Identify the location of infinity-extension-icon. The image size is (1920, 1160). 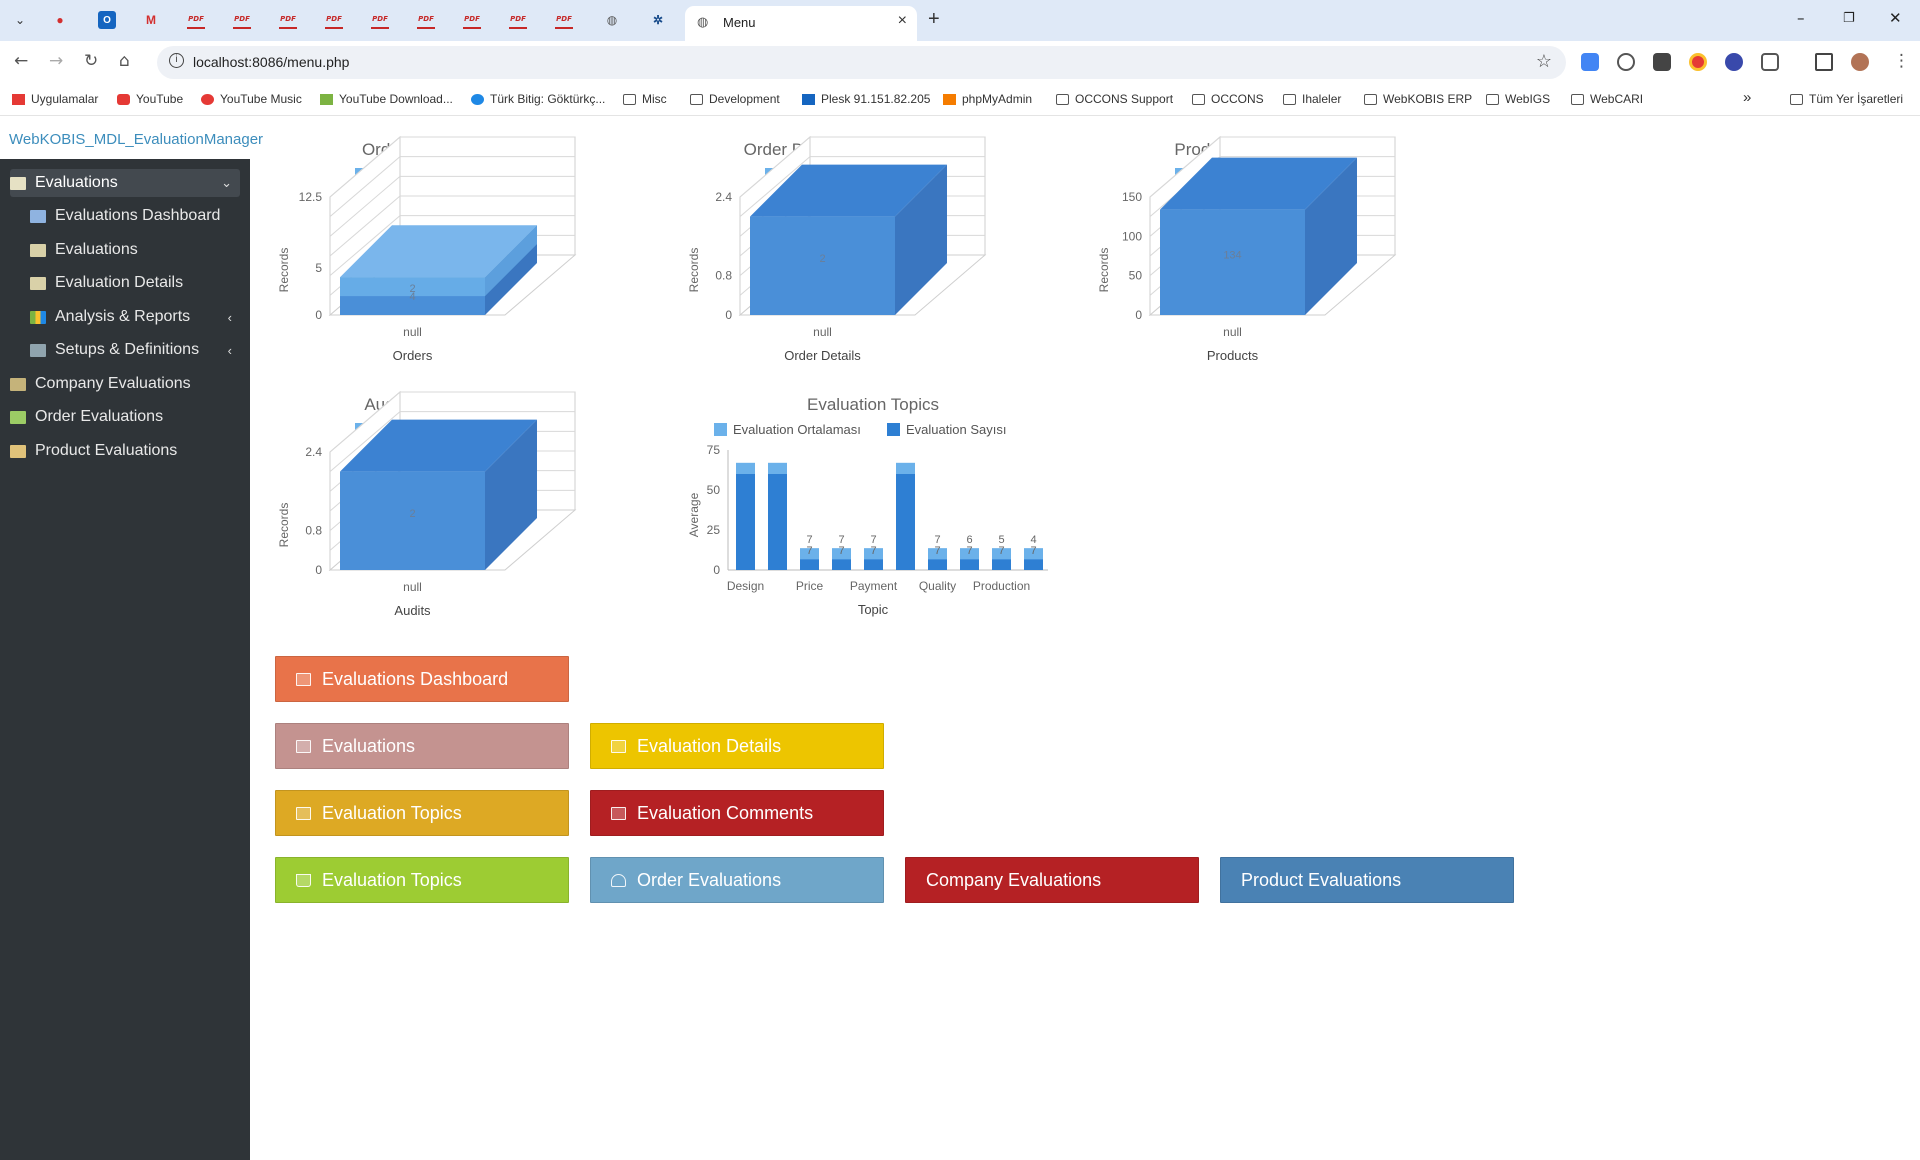
(1734, 62).